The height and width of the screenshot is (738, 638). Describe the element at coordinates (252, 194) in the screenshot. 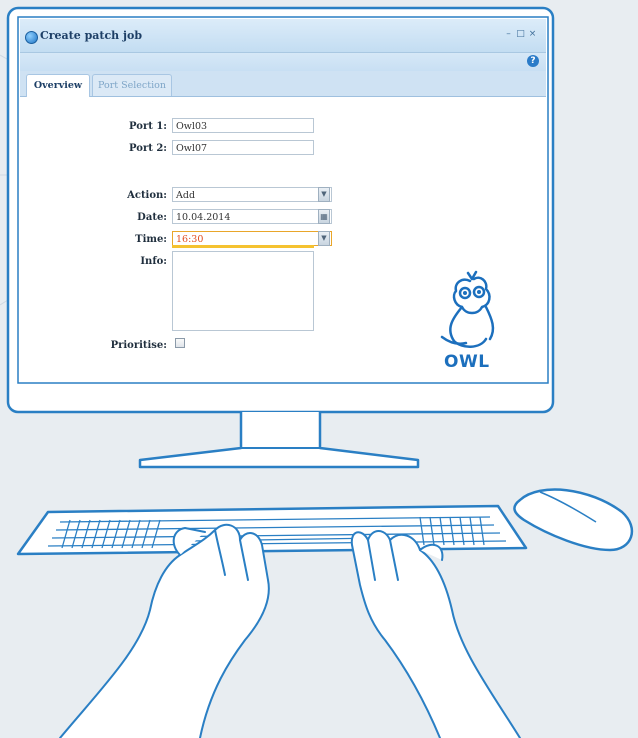

I see `action-select: Add` at that location.